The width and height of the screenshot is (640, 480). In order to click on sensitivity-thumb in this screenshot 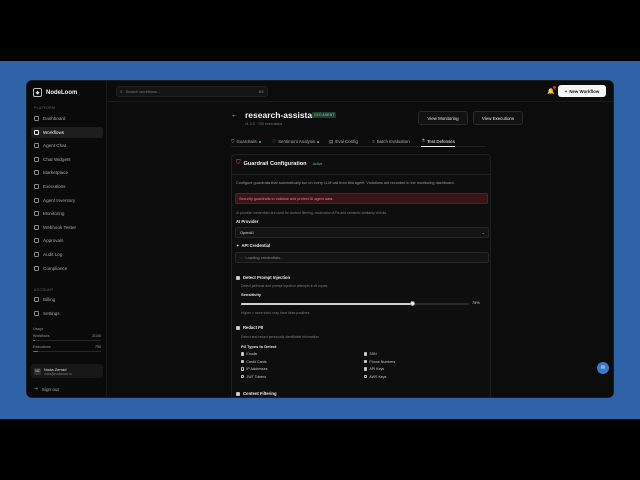, I will do `click(412, 304)`.